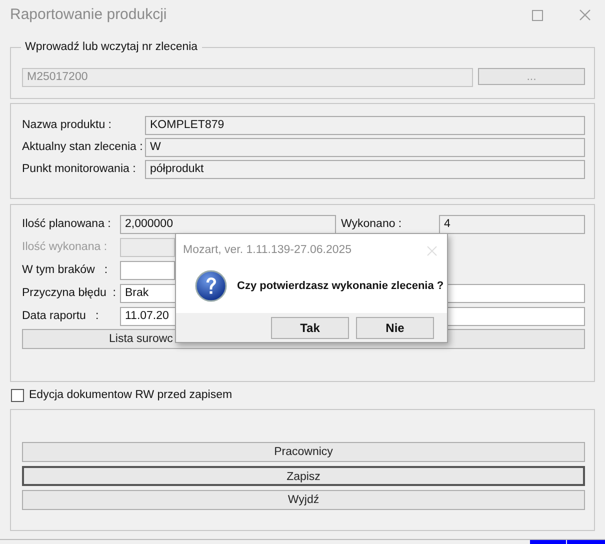 The height and width of the screenshot is (544, 605). What do you see at coordinates (65, 270) in the screenshot?
I see `field-label: W tym braków :` at bounding box center [65, 270].